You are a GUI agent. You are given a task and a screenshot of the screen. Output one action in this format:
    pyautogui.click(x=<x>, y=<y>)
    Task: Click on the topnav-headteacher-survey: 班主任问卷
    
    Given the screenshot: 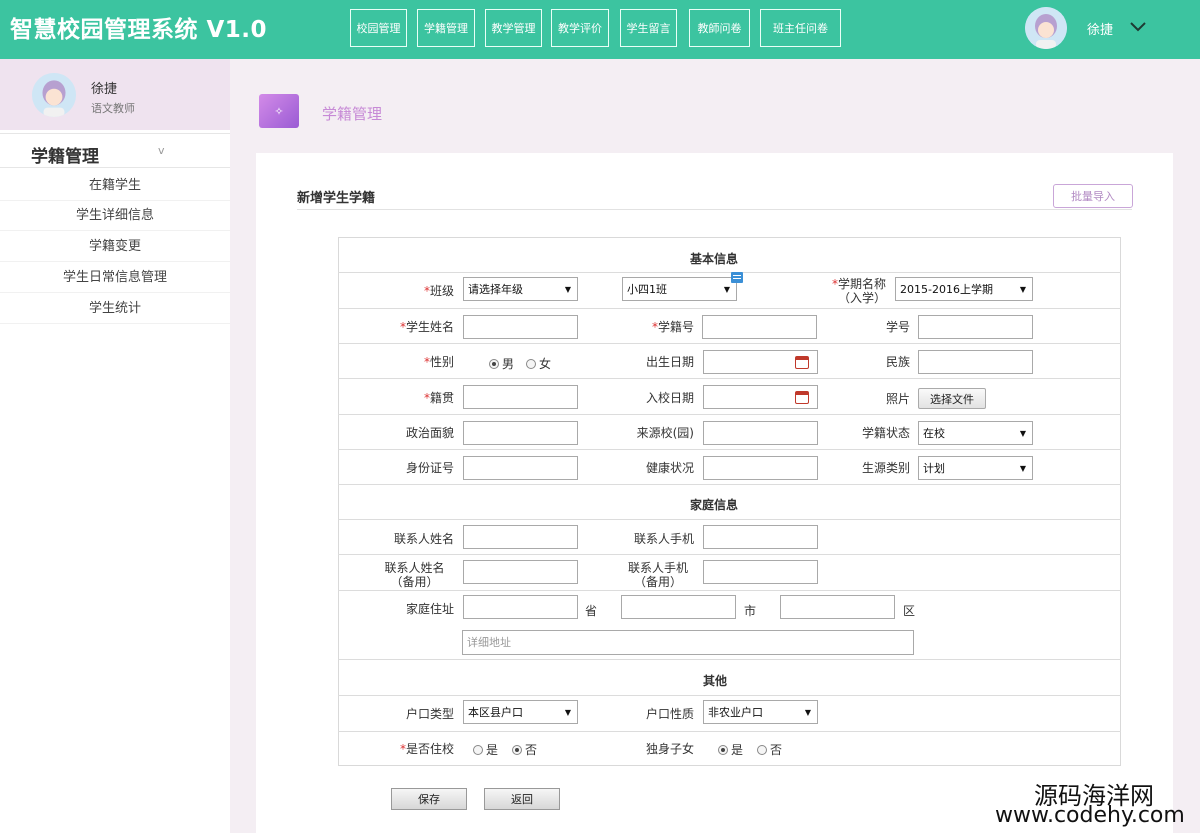 What is the action you would take?
    pyautogui.click(x=800, y=28)
    